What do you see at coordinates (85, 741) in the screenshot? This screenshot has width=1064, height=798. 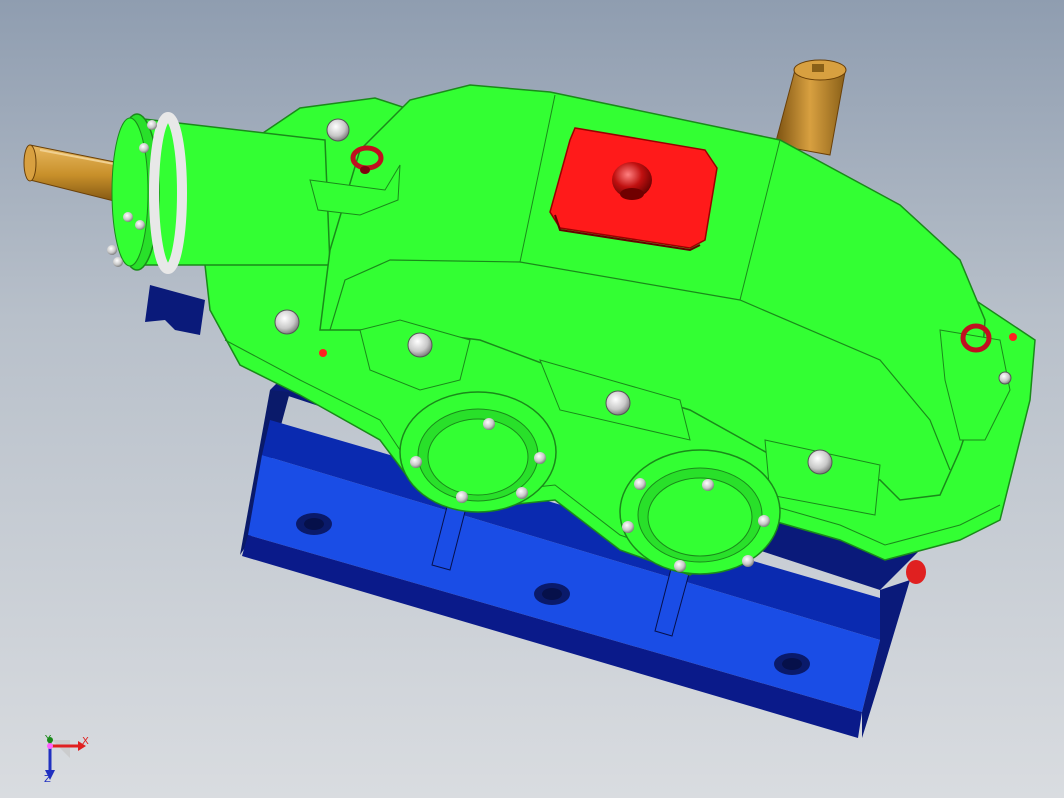 I see `x-axis-label: X` at bounding box center [85, 741].